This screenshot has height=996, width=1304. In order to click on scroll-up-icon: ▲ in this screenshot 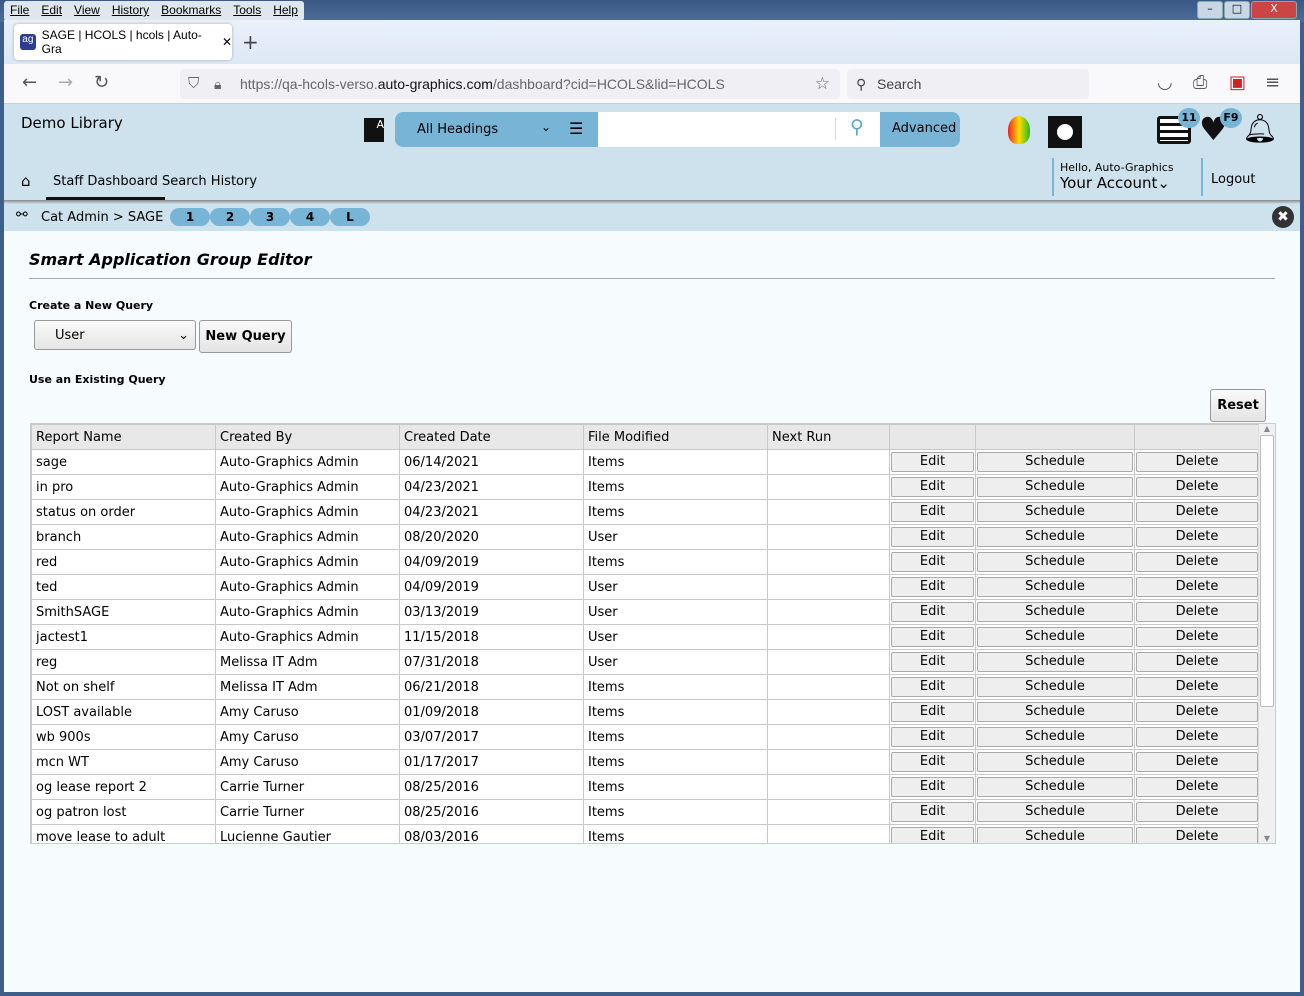, I will do `click(1267, 428)`.